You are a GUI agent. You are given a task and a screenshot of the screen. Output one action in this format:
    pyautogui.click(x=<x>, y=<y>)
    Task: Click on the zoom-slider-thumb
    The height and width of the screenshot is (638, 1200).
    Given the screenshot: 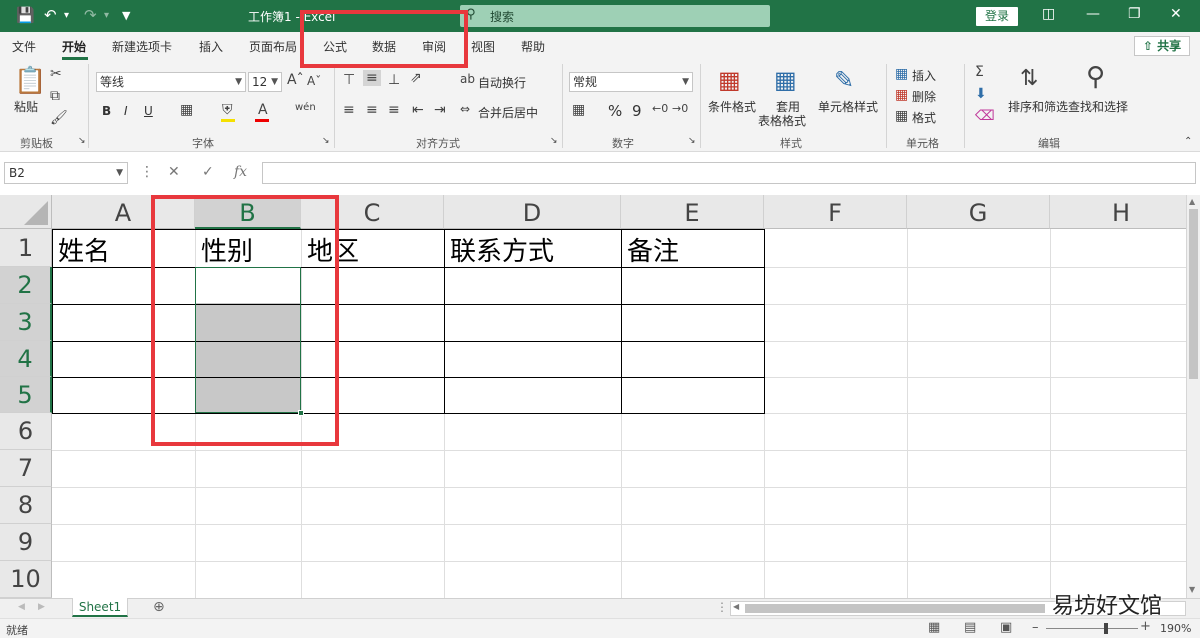 What is the action you would take?
    pyautogui.click(x=1106, y=628)
    